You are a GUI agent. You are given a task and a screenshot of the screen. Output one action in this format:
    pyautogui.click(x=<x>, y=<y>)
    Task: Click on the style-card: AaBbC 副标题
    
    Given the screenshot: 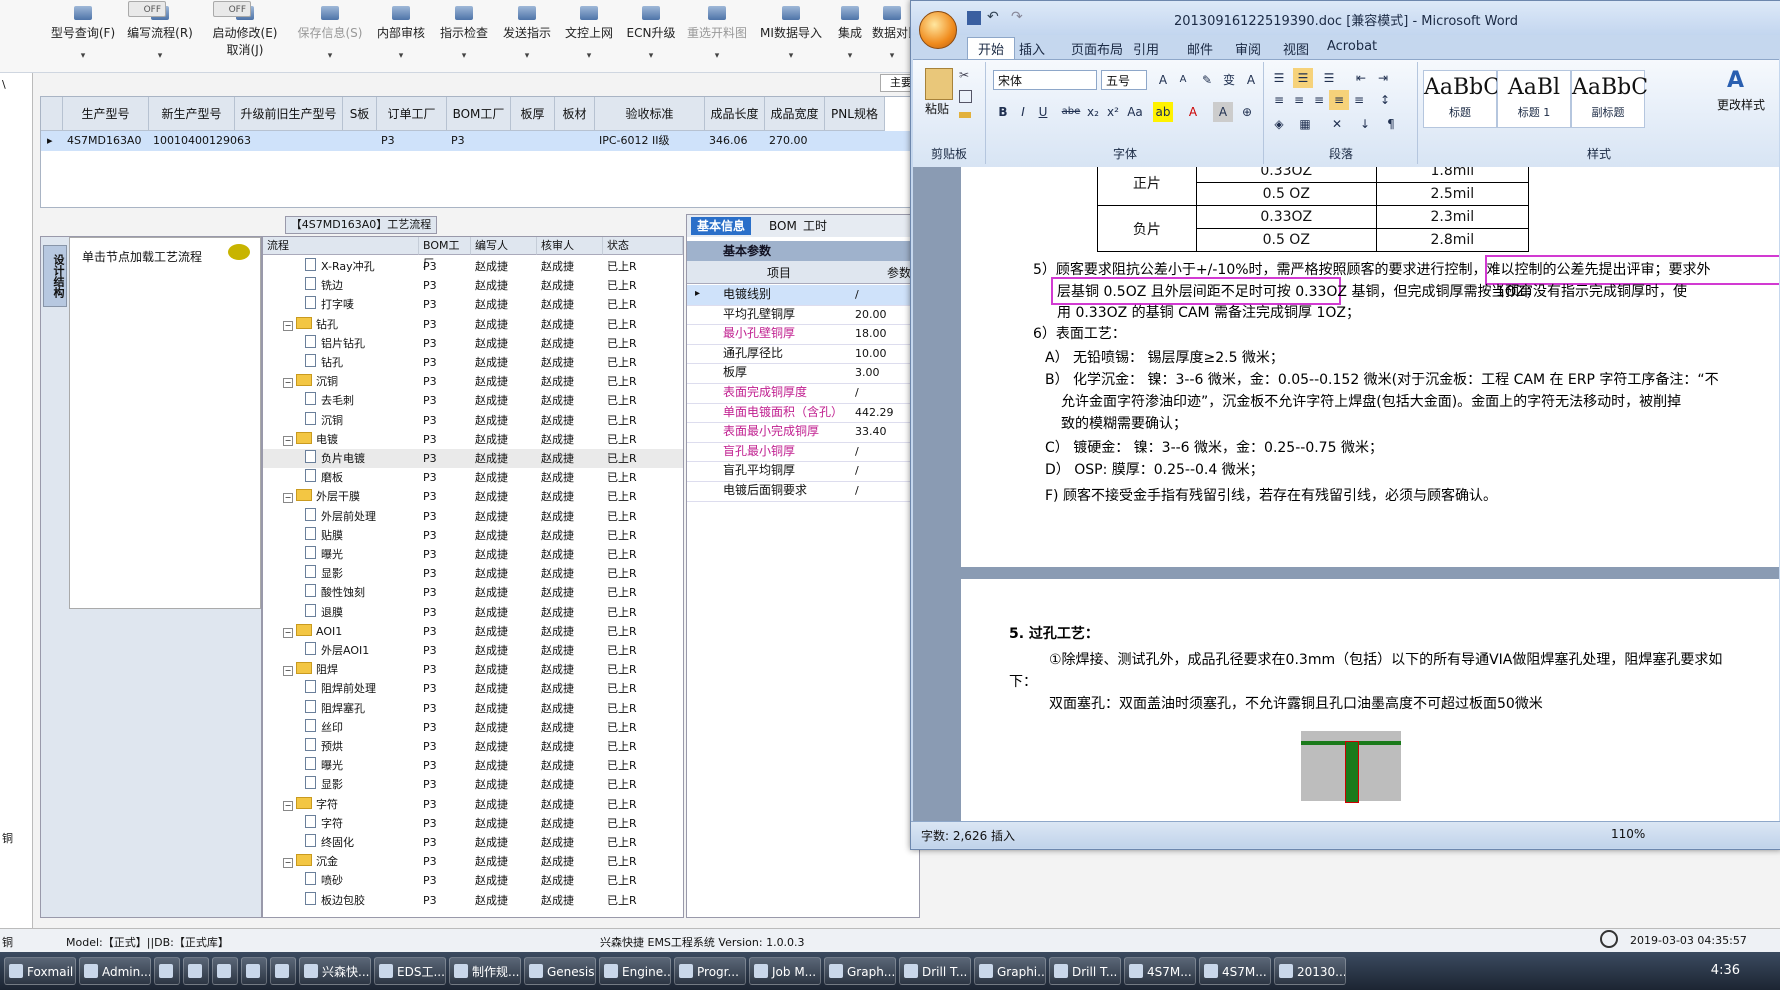 What is the action you would take?
    pyautogui.click(x=1609, y=99)
    